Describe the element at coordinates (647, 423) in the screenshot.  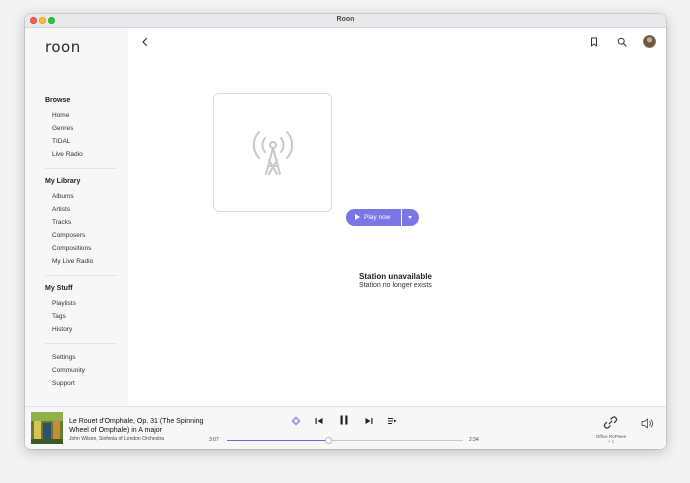
I see `volume-icon` at that location.